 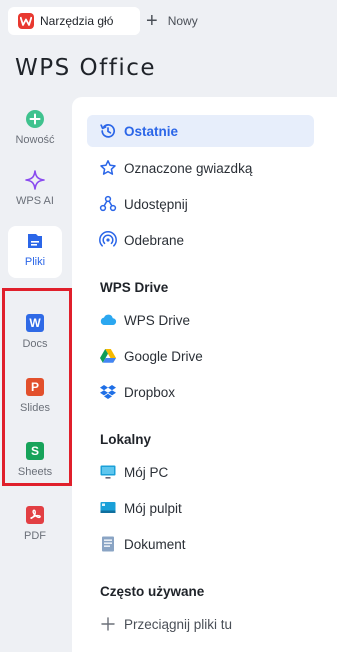 What do you see at coordinates (200, 240) in the screenshot?
I see `nav-received: Odebrane` at bounding box center [200, 240].